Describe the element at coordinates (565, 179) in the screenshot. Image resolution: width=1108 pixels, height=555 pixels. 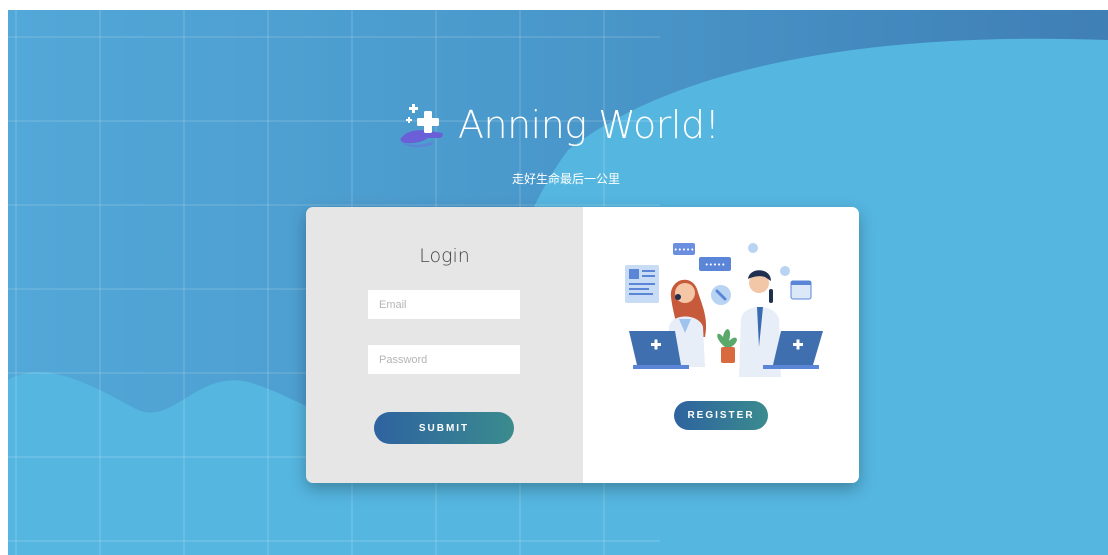
I see `brand-tagline: 走好生命最后一公里` at that location.